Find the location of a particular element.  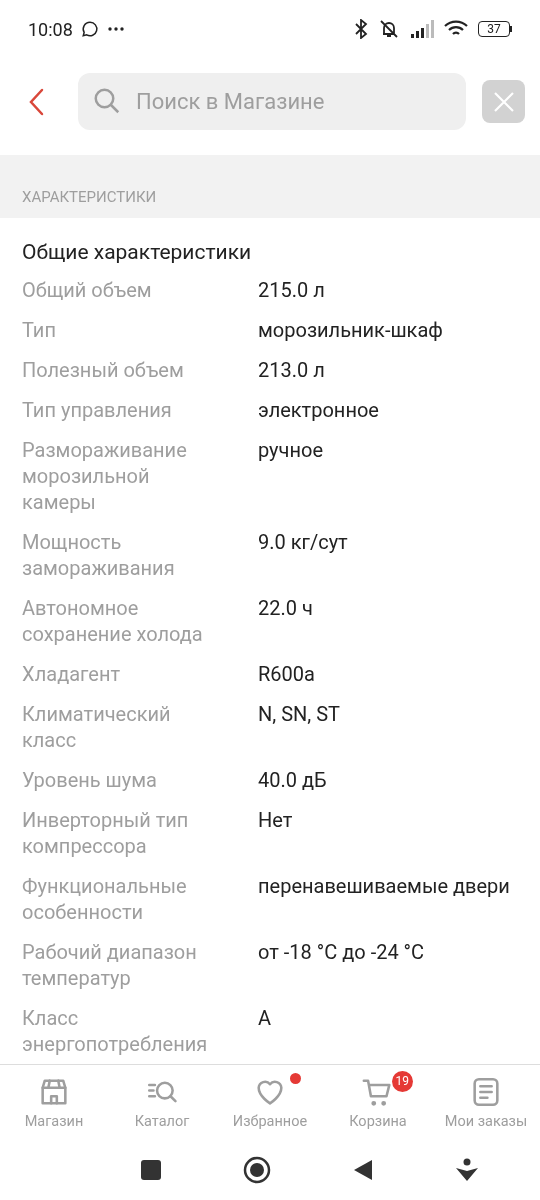

spec-value: N, SN, ST is located at coordinates (299, 714).